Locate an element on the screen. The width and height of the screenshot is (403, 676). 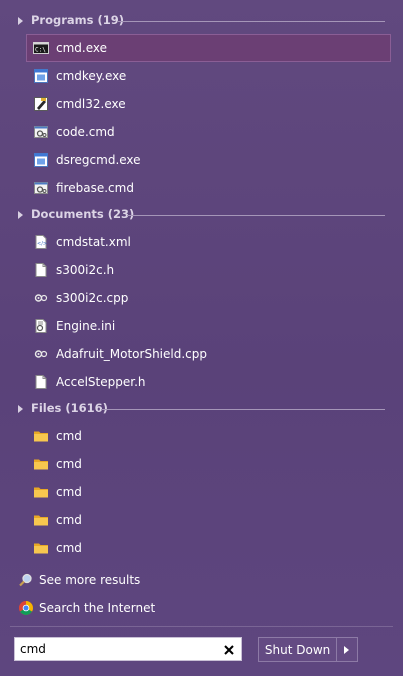
shutdown-options-button is located at coordinates (347, 649).